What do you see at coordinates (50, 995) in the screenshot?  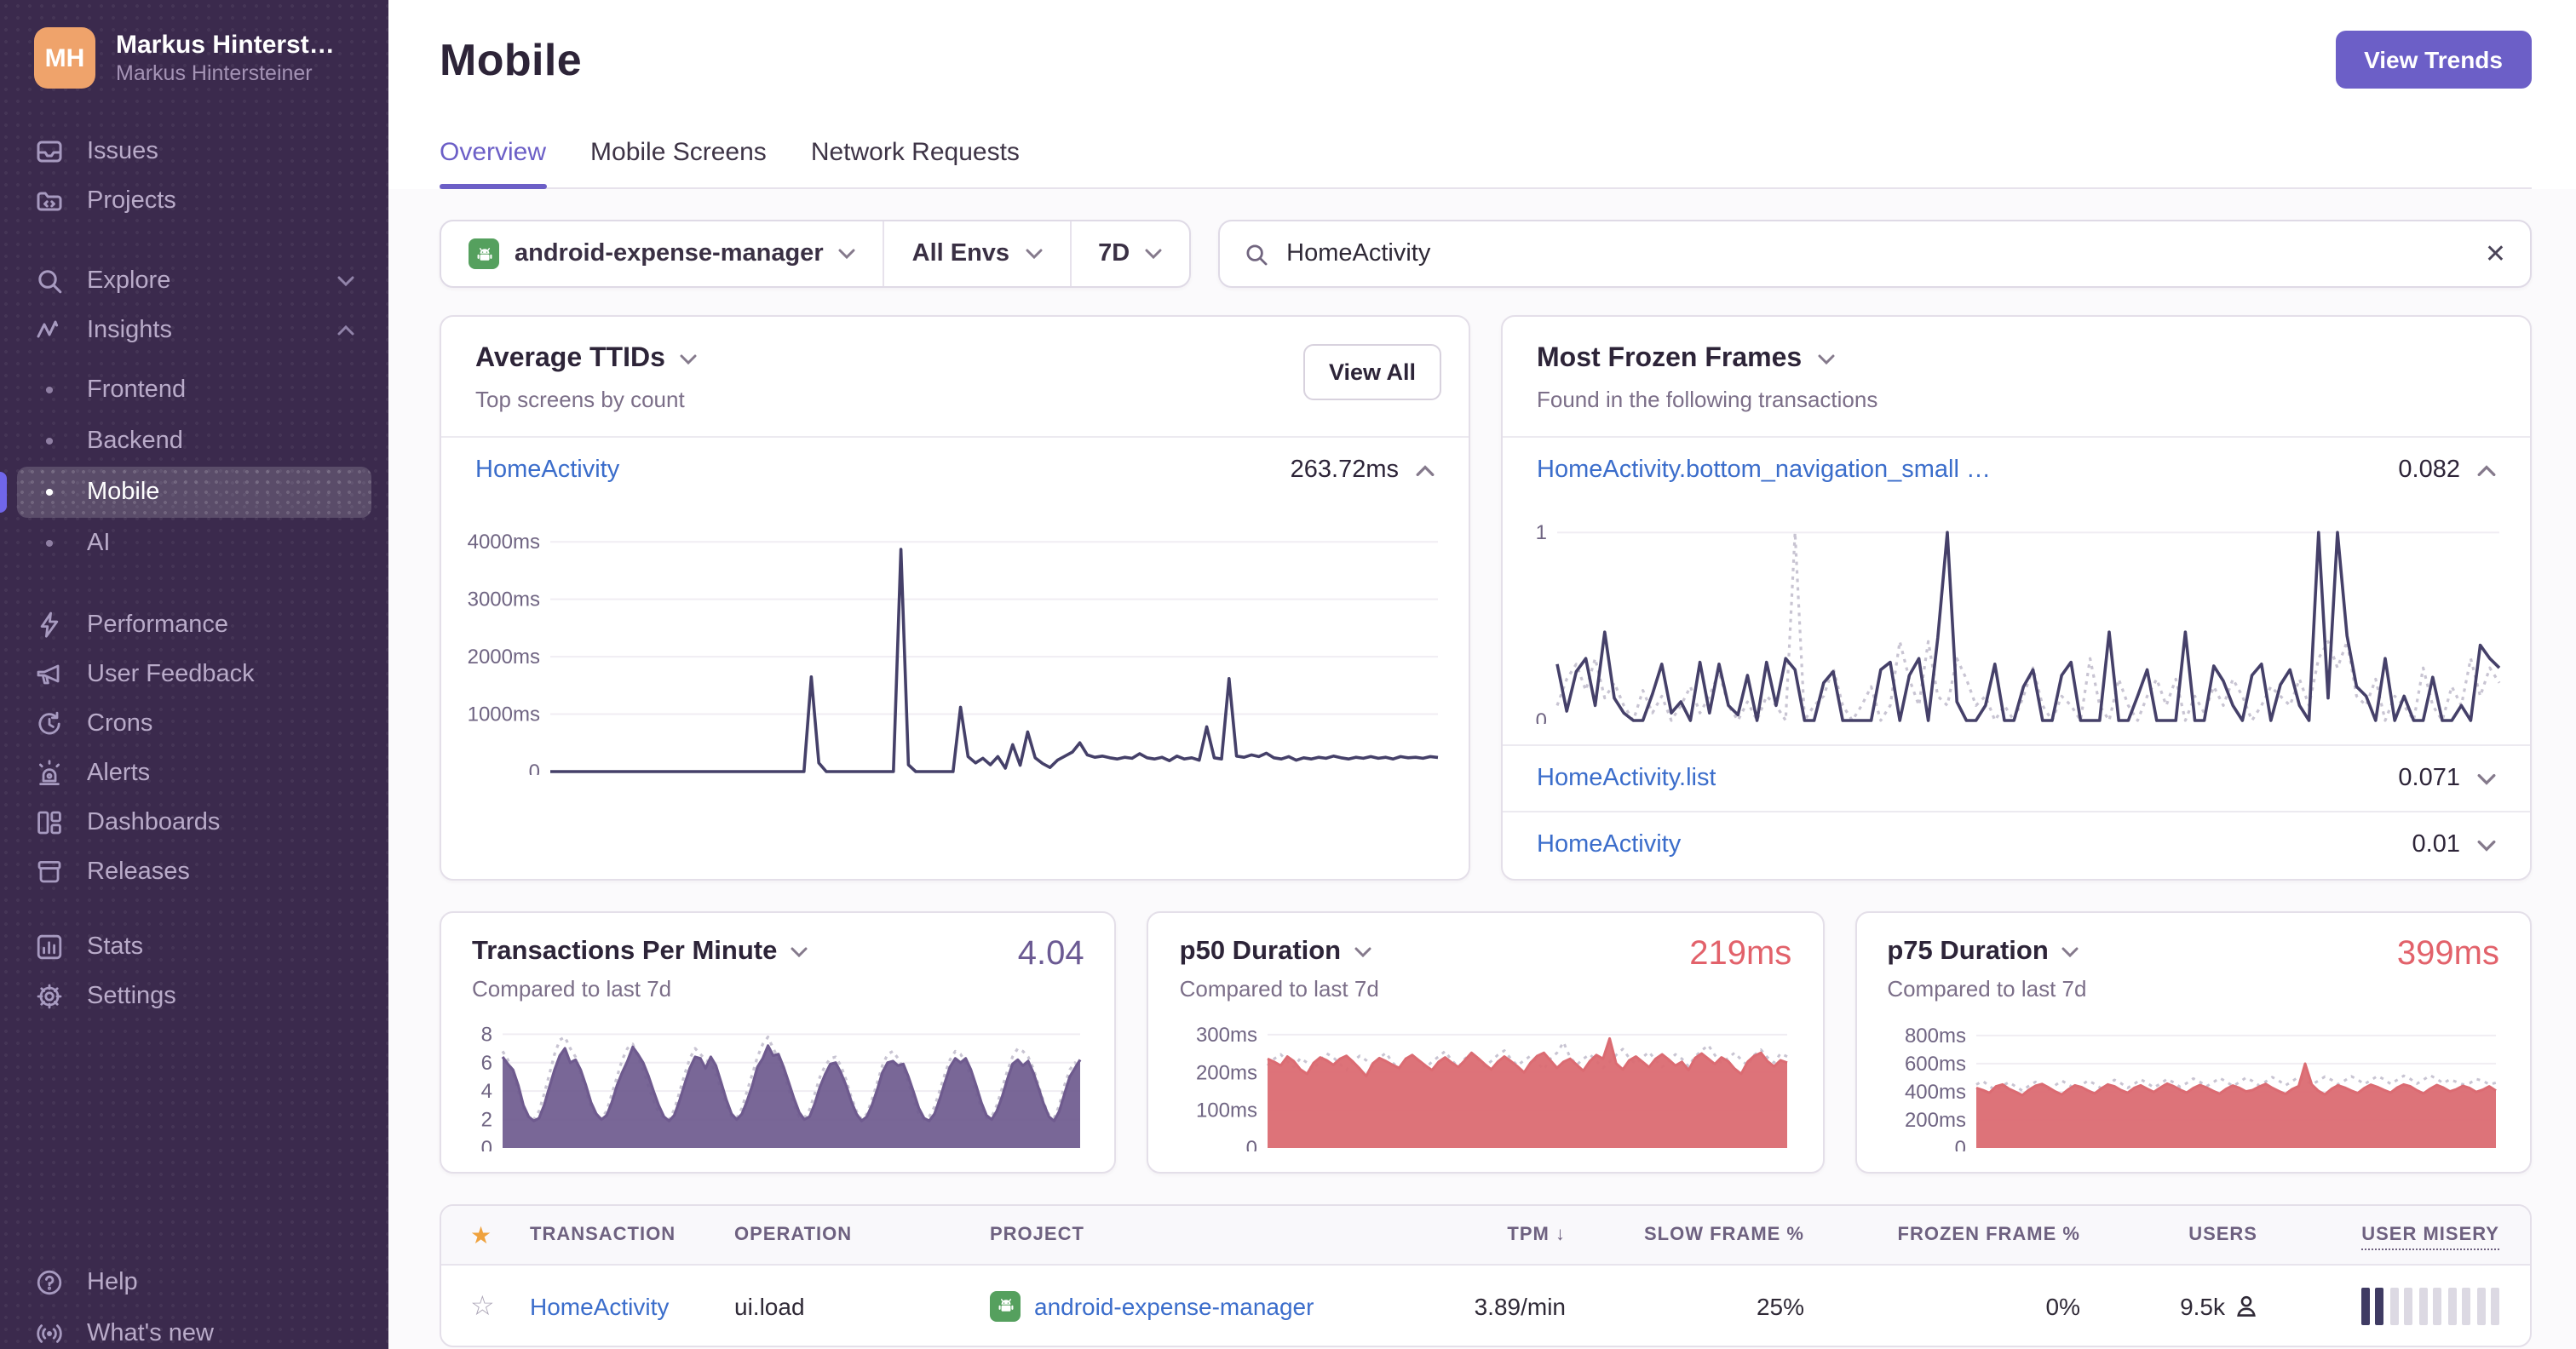 I see `gear-icon` at bounding box center [50, 995].